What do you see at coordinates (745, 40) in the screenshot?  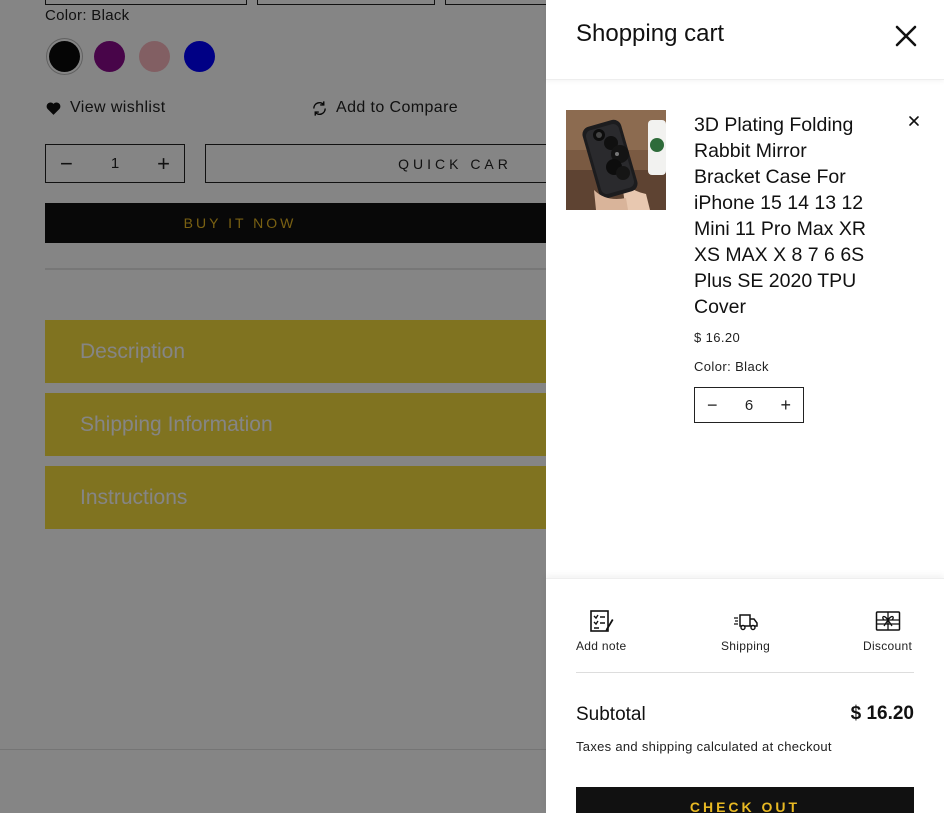 I see `cart-header: Shopping cart` at bounding box center [745, 40].